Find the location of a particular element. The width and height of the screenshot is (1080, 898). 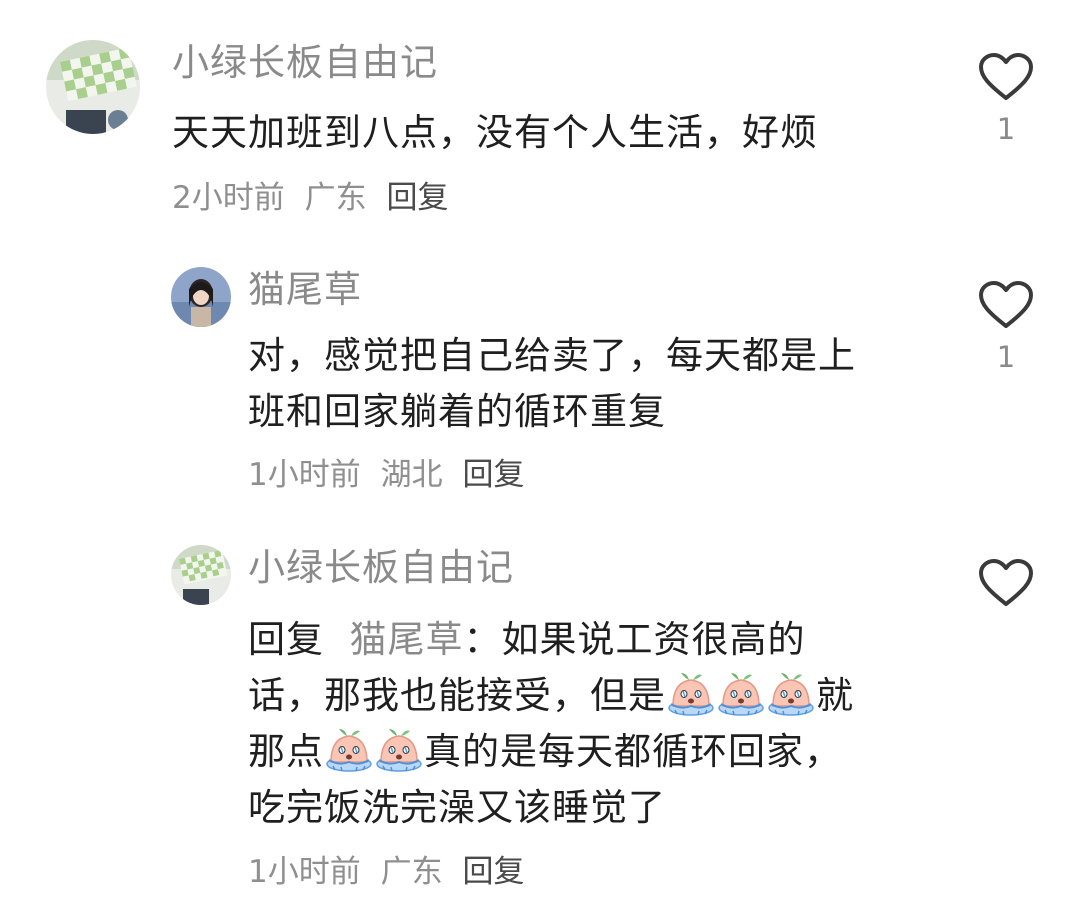

comment-text-segment: 话，那我也能接受，但是 is located at coordinates (457, 695).